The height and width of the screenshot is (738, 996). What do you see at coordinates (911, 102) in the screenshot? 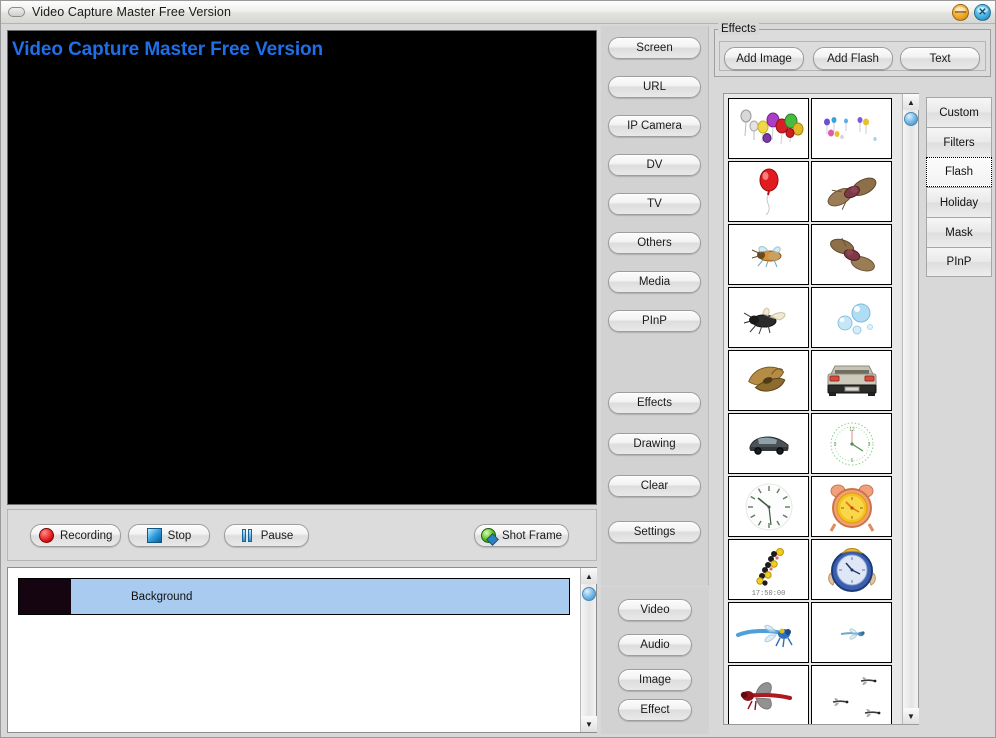
I see `thumbnail-scroll-up-icon: ▲` at bounding box center [911, 102].